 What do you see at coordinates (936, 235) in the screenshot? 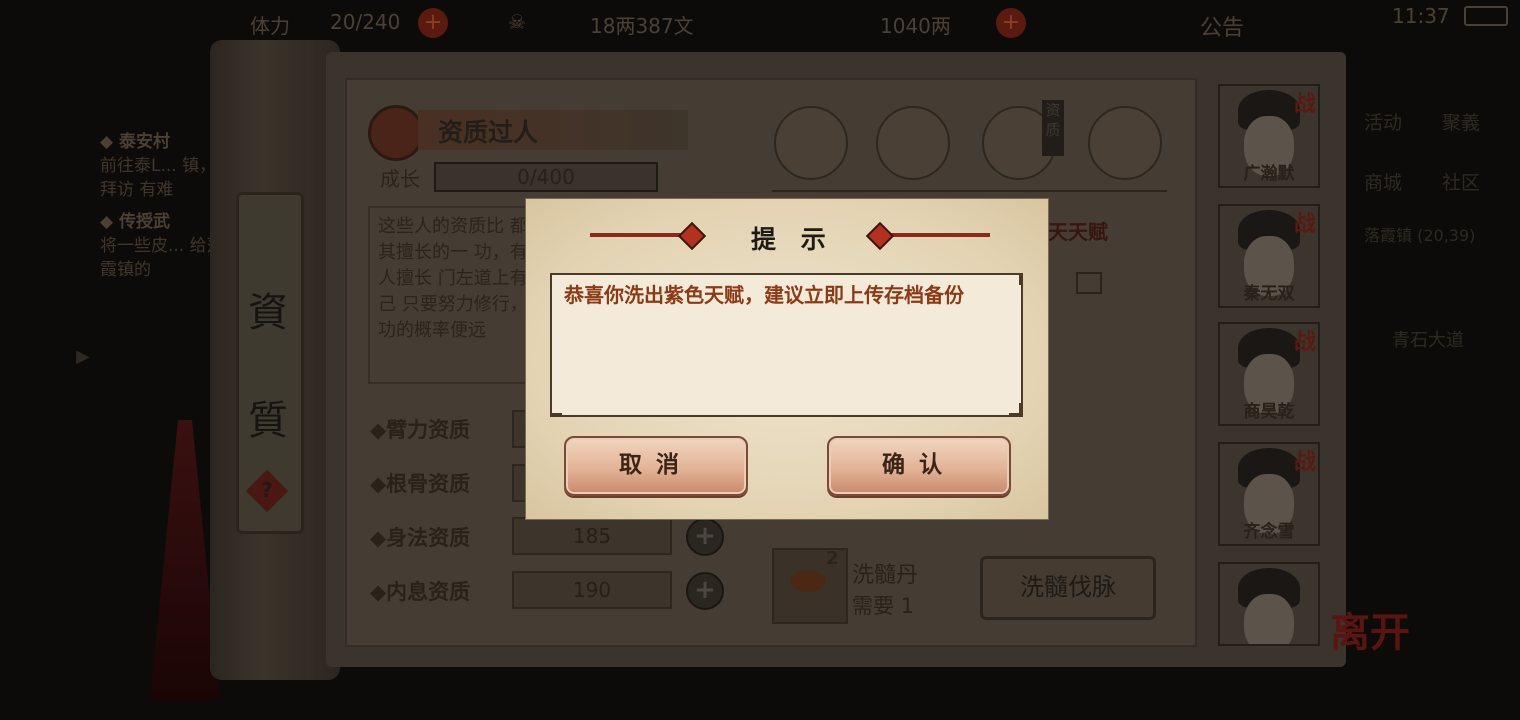
I see `title-ornament-right` at bounding box center [936, 235].